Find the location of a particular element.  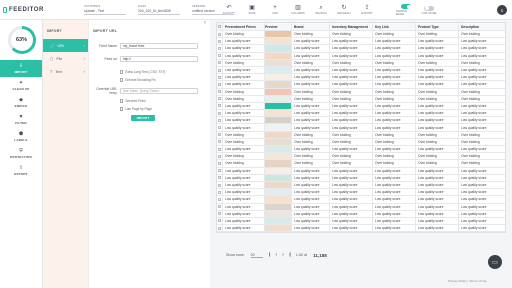

nav-item-protection: ⛨ PROTECTION is located at coordinates (21, 153).